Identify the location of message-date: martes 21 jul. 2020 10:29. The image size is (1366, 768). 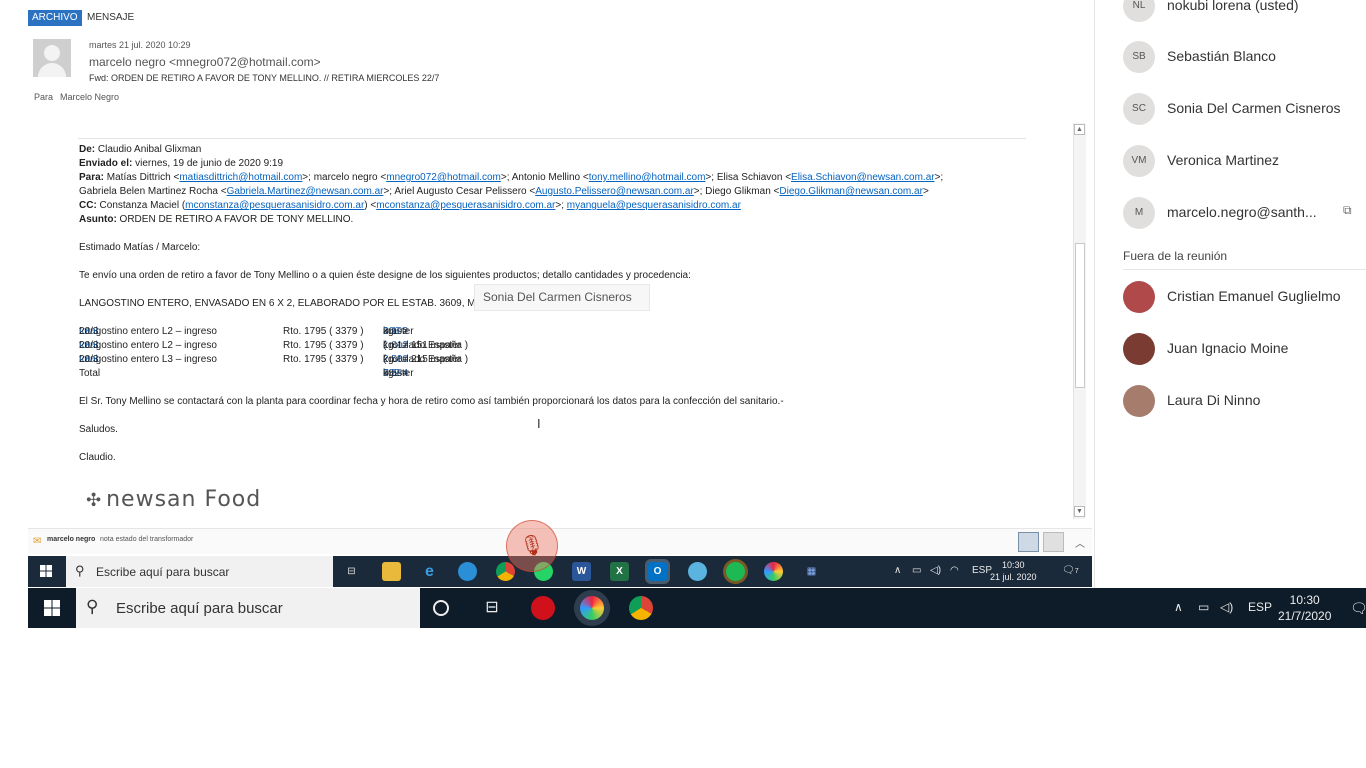
(140, 45).